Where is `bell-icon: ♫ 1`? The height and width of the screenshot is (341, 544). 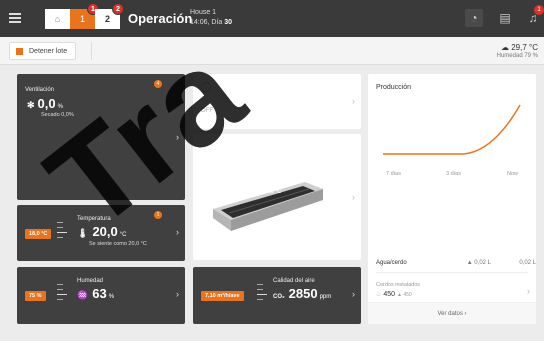 bell-icon: ♫ 1 is located at coordinates (534, 16).